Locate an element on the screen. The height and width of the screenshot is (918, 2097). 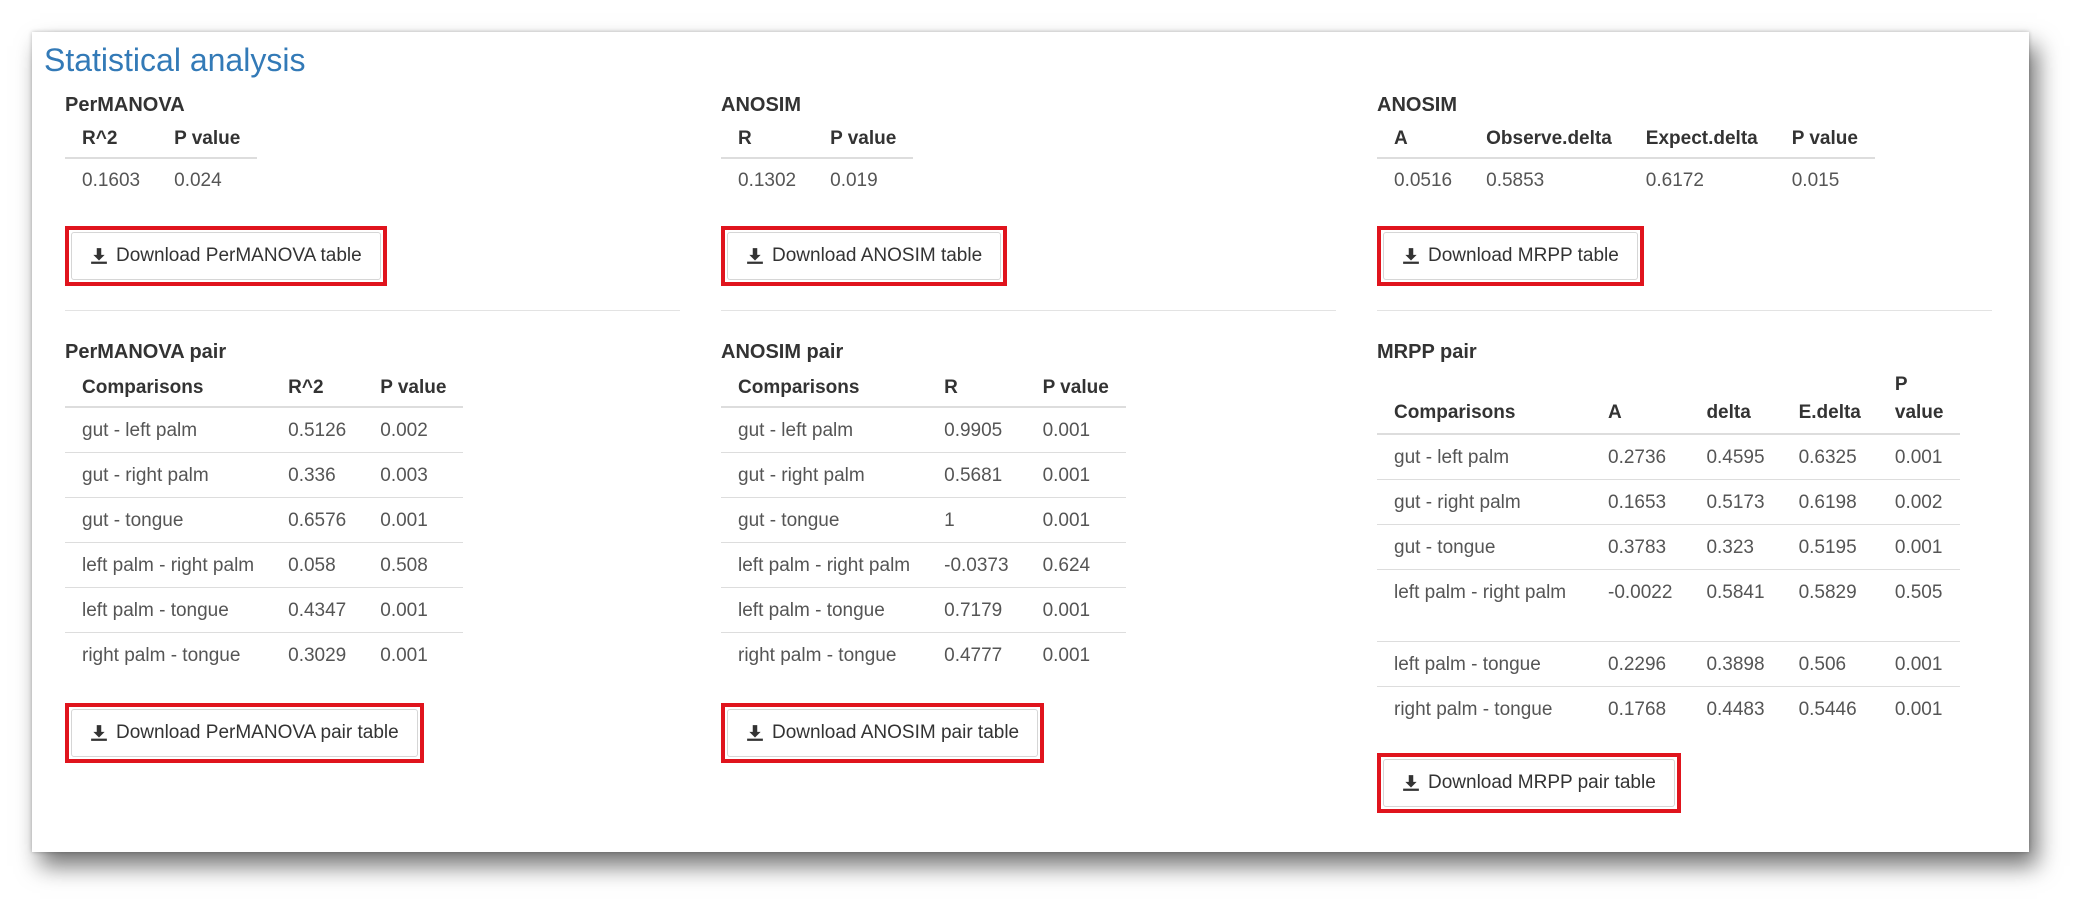
table-cell: 0.1653 is located at coordinates (1640, 502).